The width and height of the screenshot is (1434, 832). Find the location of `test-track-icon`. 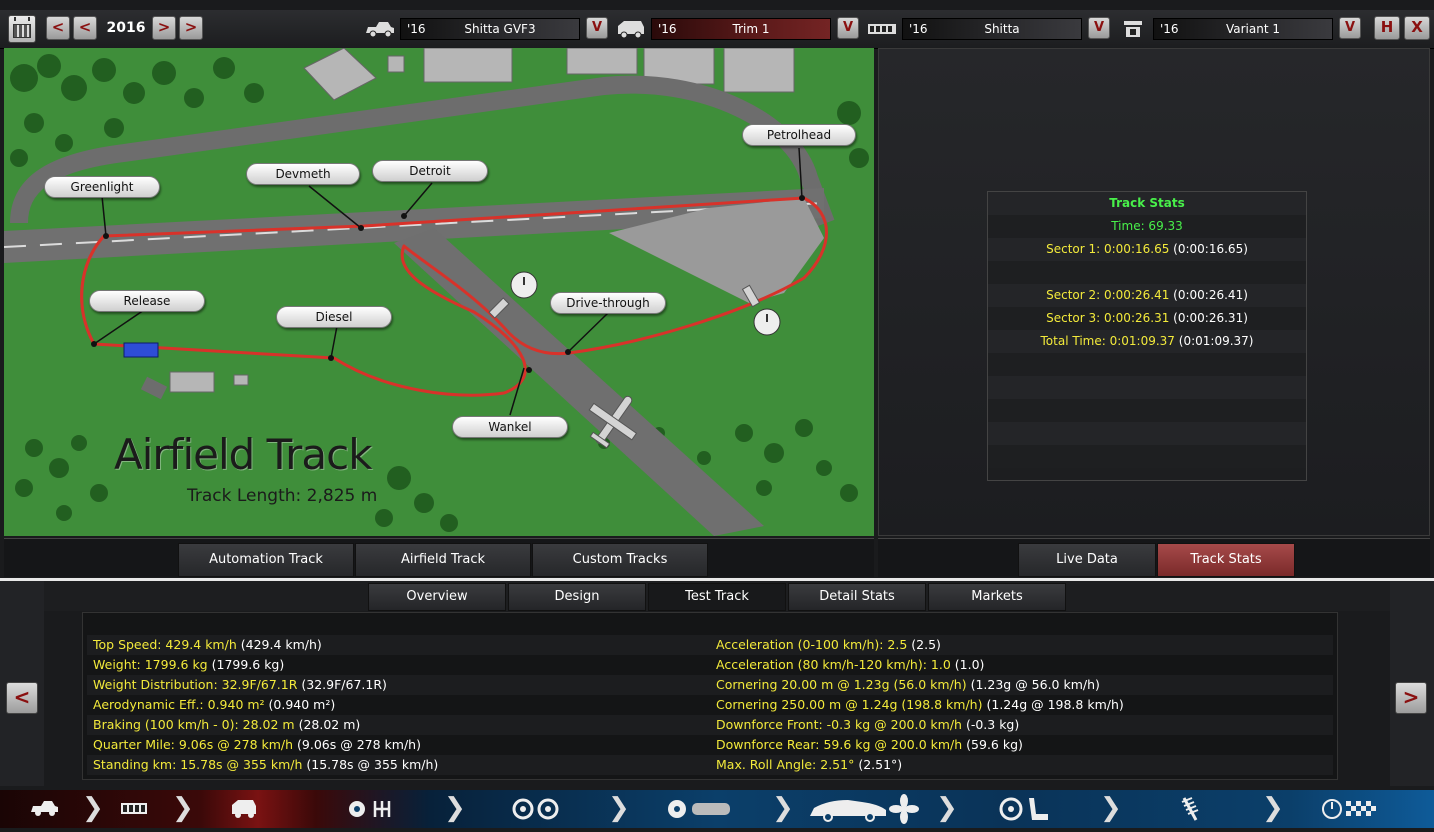

test-track-icon is located at coordinates (1350, 809).